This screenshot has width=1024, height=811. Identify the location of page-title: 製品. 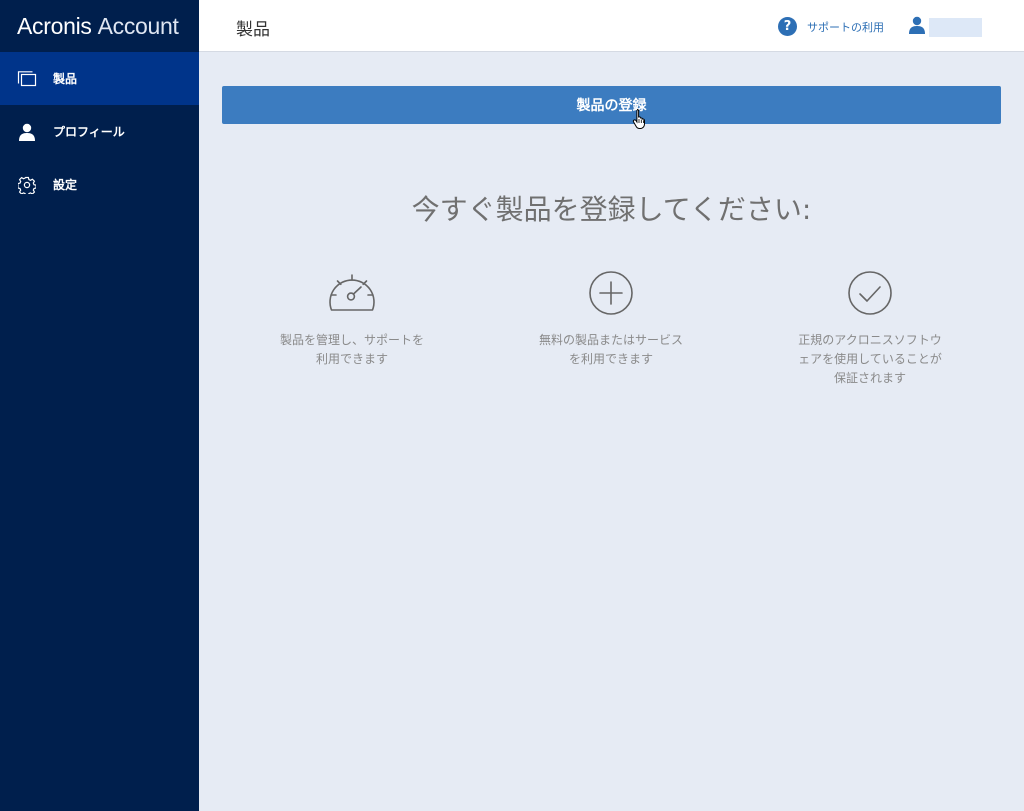
(253, 30).